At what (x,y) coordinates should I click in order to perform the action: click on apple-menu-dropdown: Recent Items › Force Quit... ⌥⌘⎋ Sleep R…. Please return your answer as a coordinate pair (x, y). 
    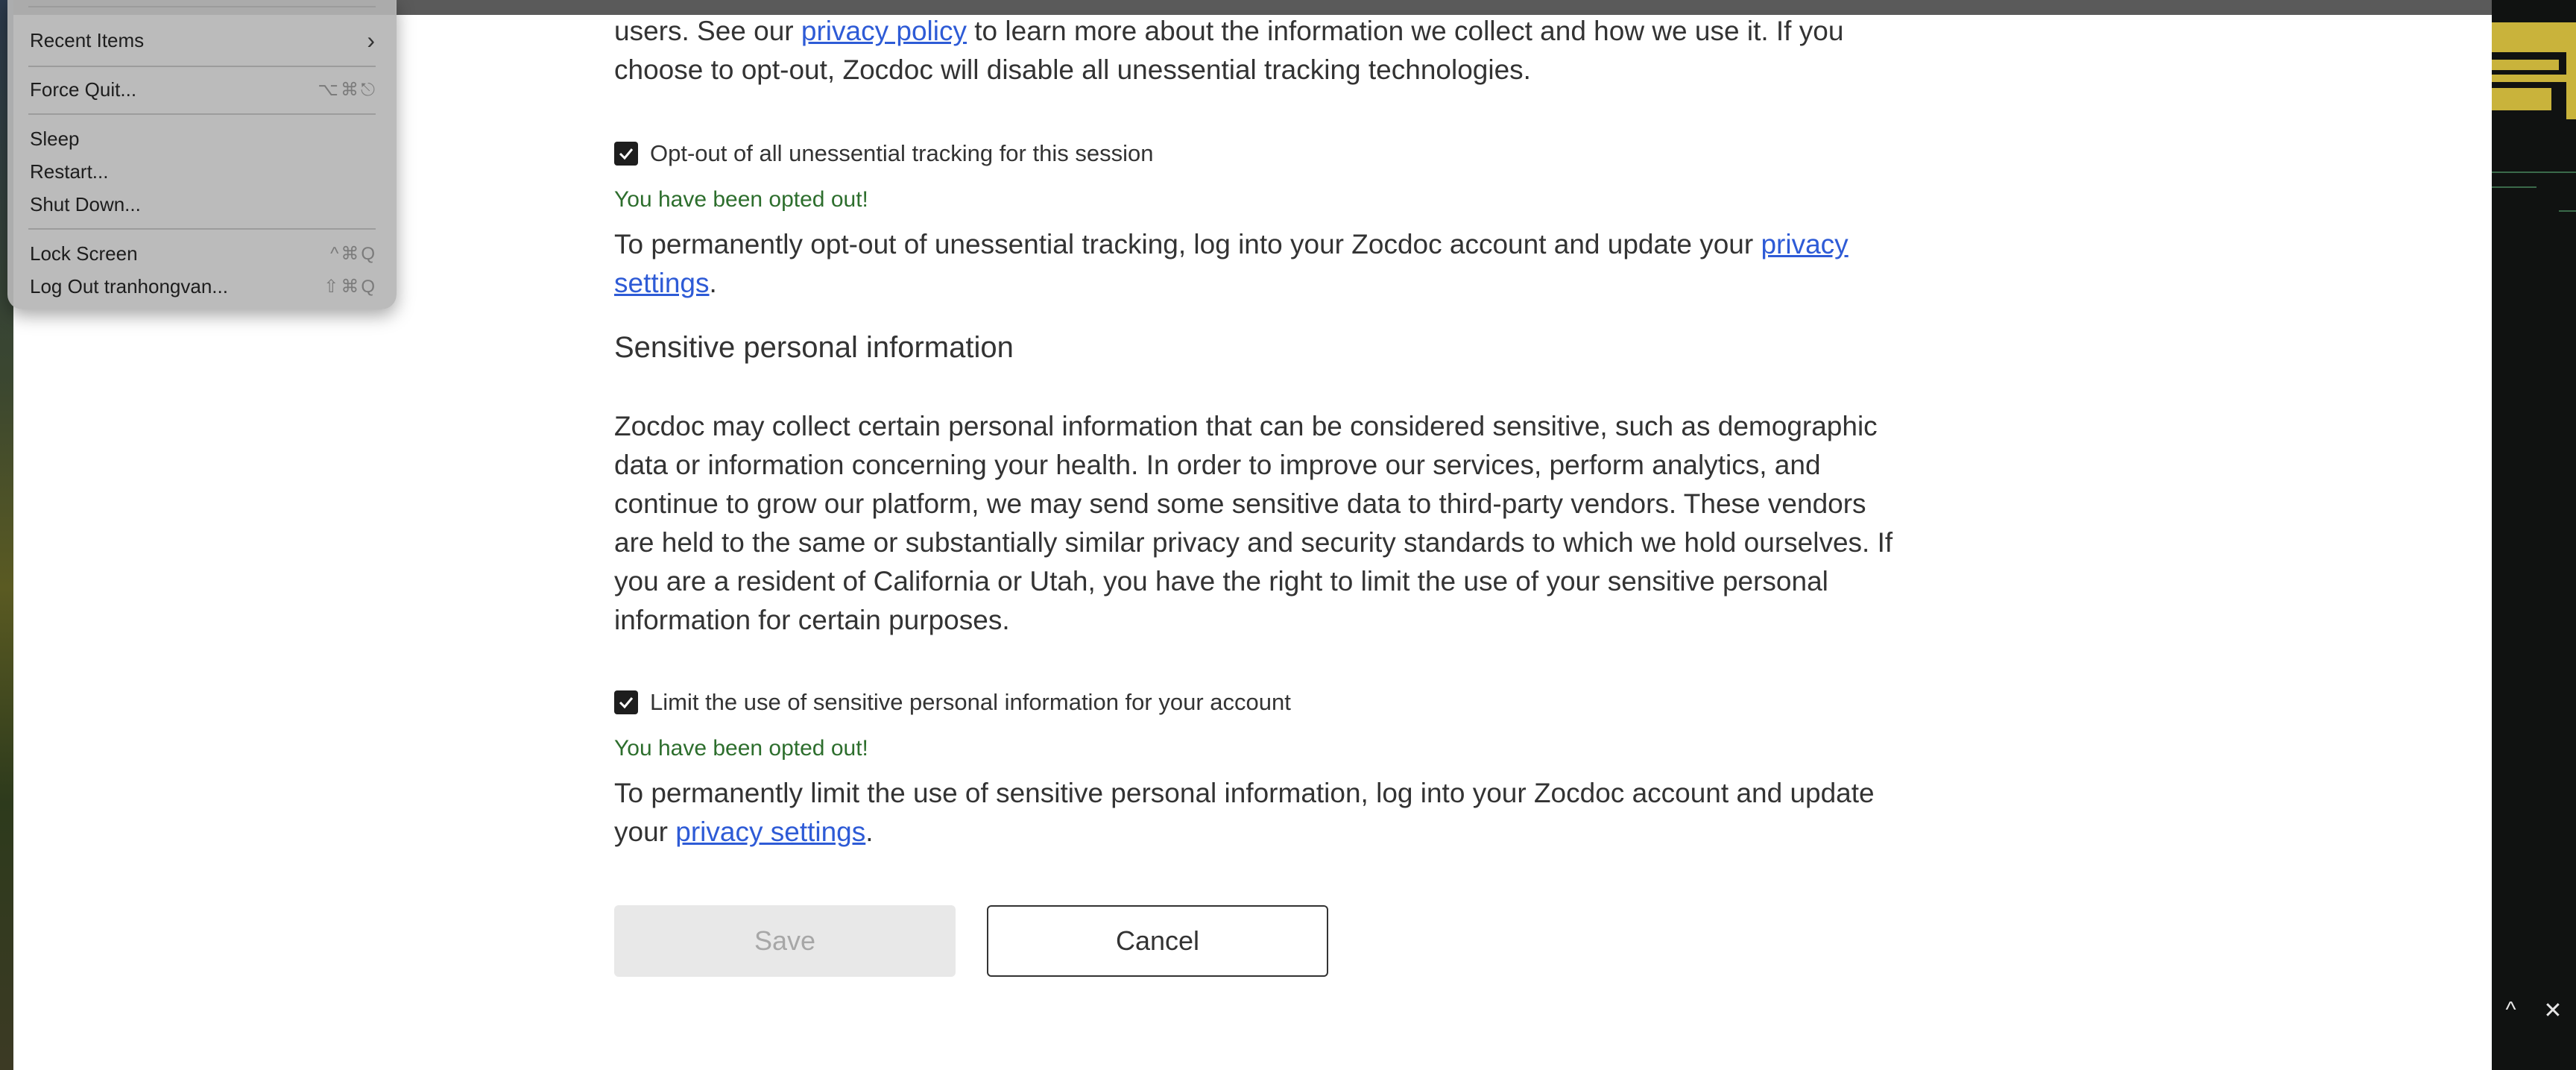
    Looking at the image, I should click on (202, 154).